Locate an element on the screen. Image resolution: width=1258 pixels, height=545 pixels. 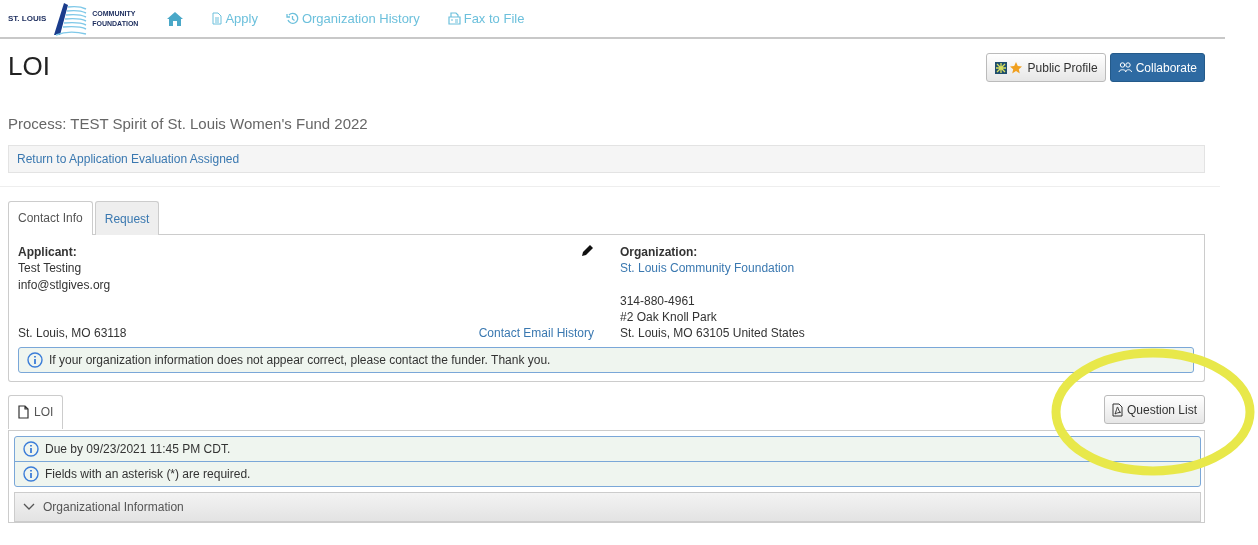
badge-icon is located at coordinates (1008, 67).